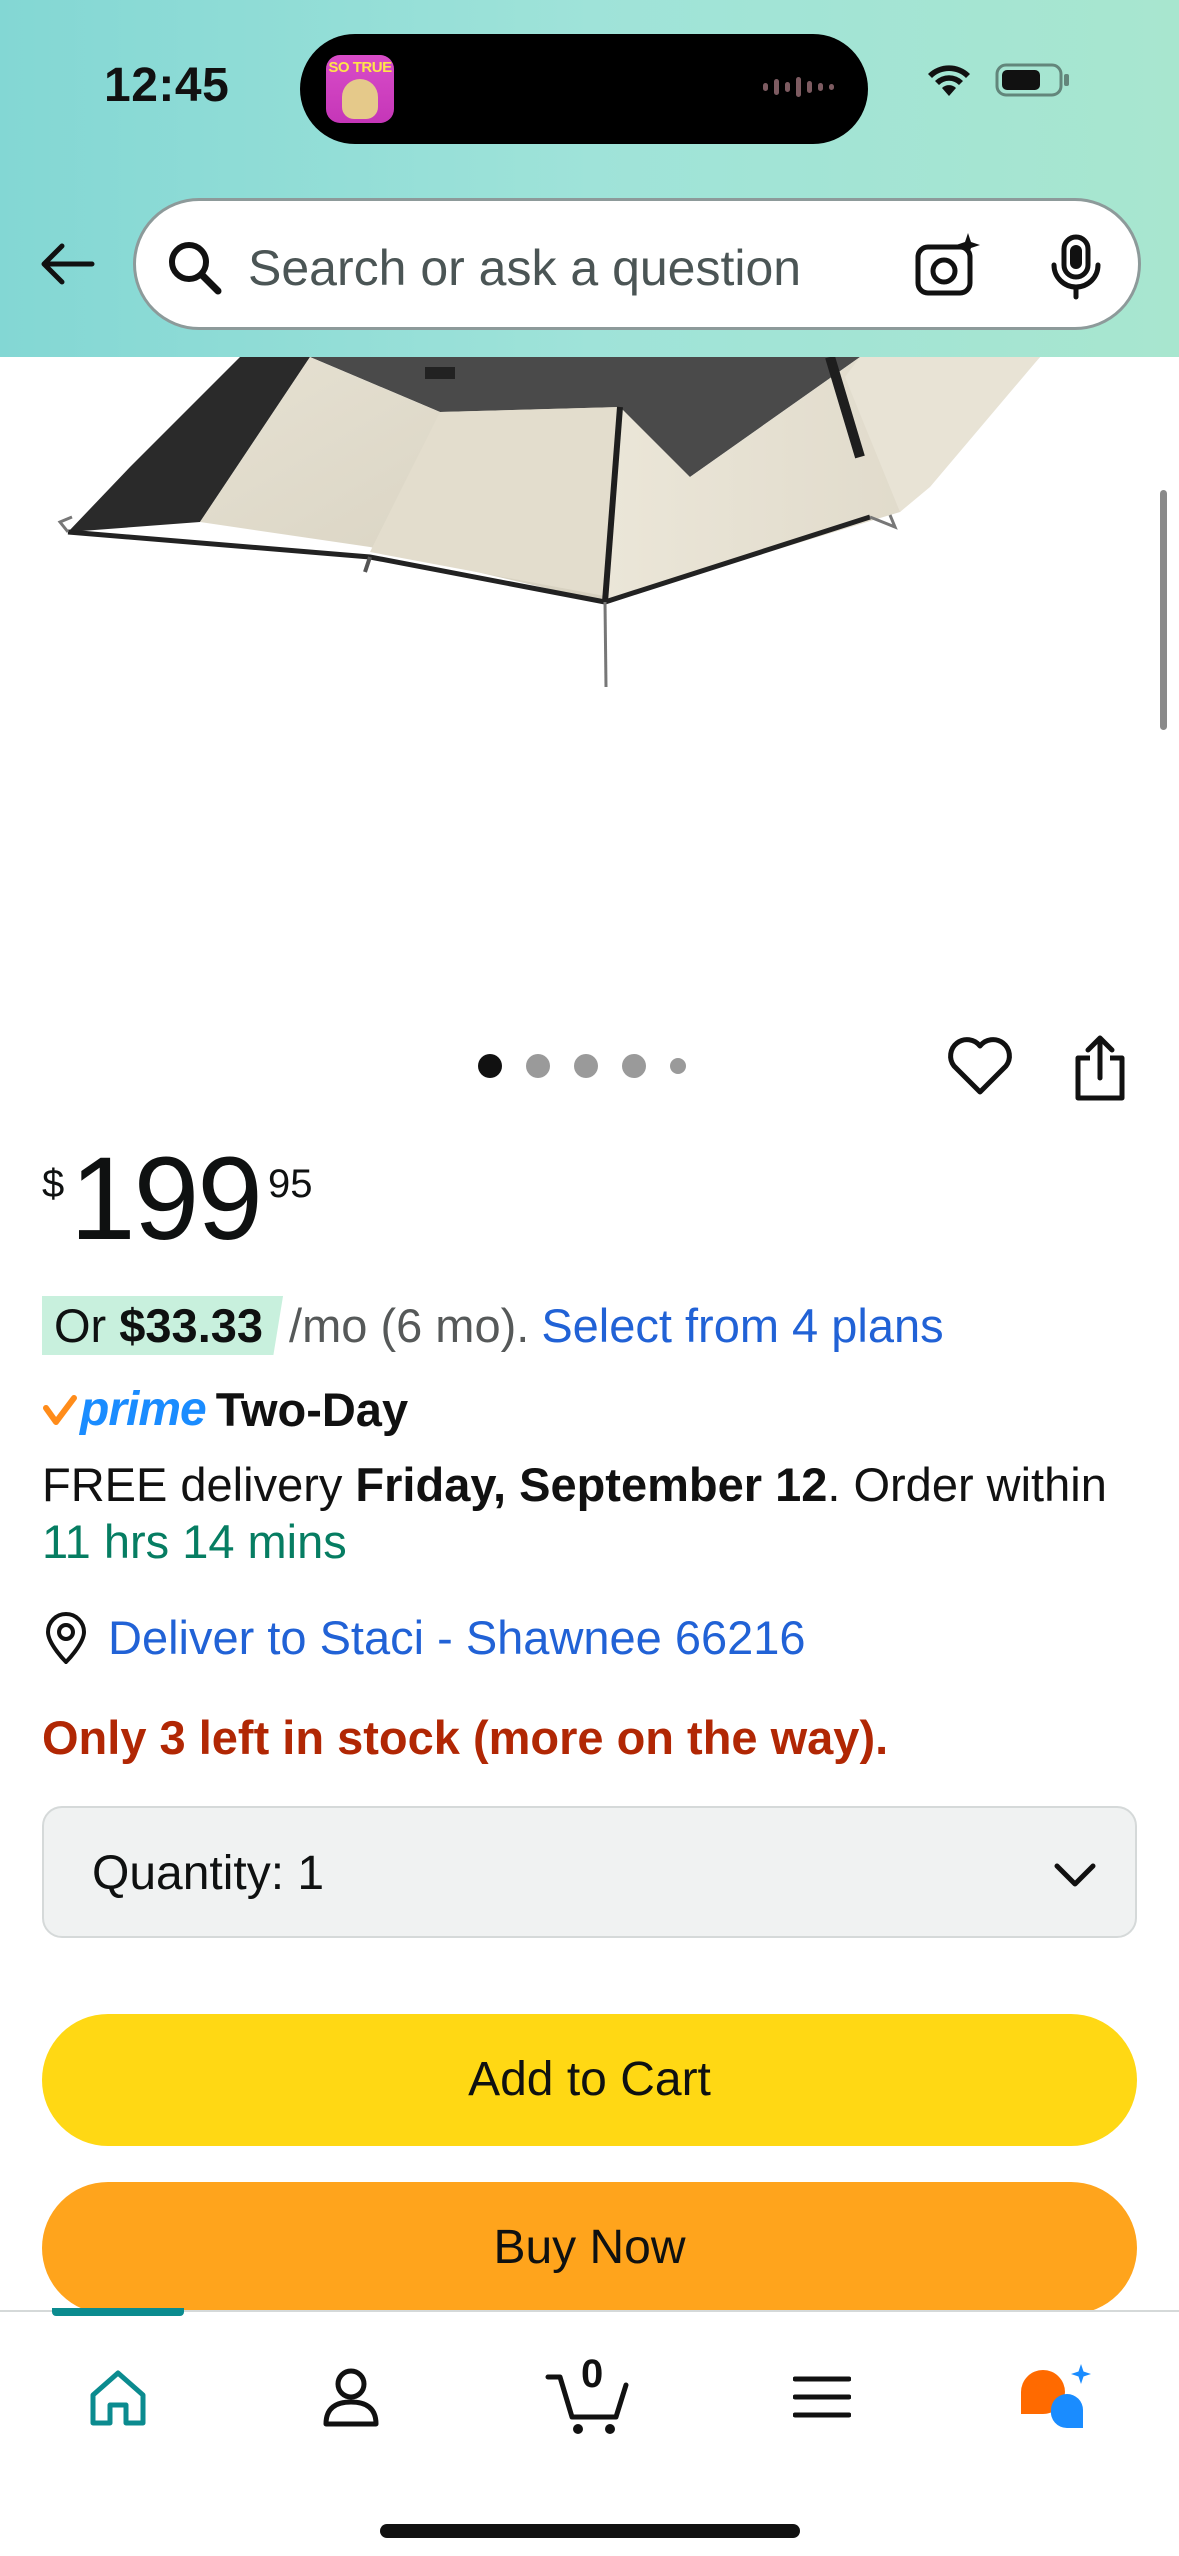  What do you see at coordinates (798, 87) in the screenshot?
I see `audio-waveform-icon` at bounding box center [798, 87].